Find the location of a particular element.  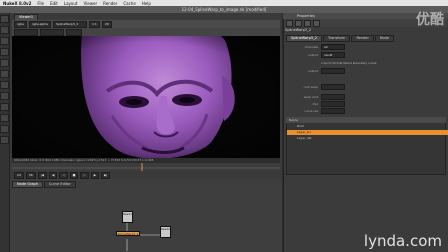

viewer-toolbar-secondary is located at coordinates (146, 32).